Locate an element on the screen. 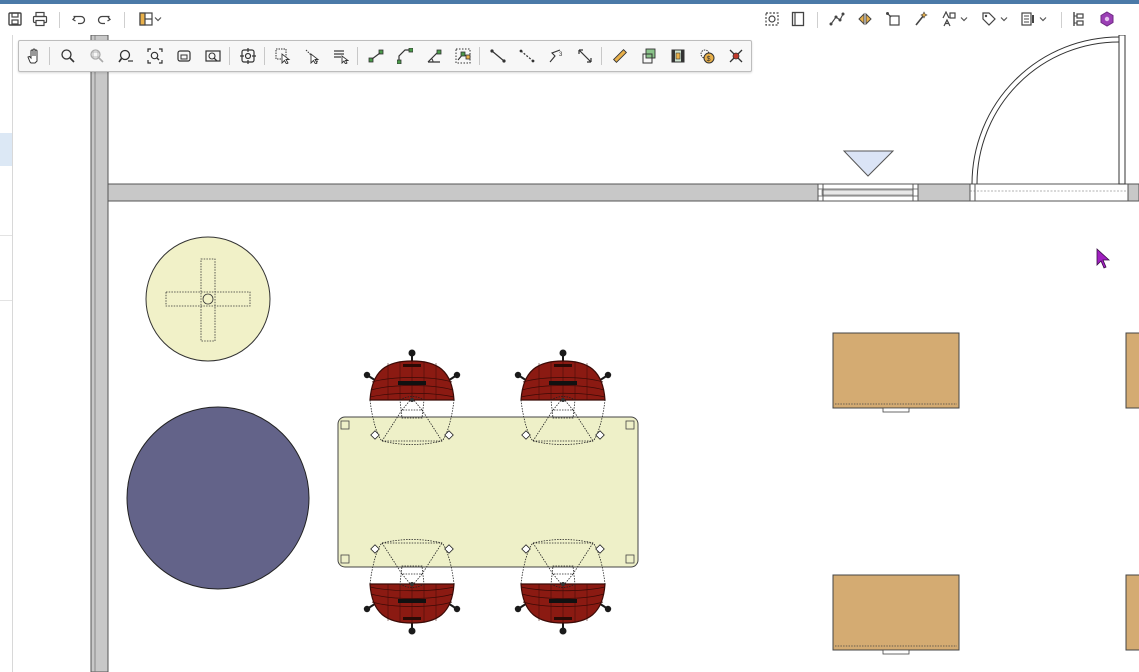 The width and height of the screenshot is (1139, 672). zoom-previous-icon is located at coordinates (126, 56).